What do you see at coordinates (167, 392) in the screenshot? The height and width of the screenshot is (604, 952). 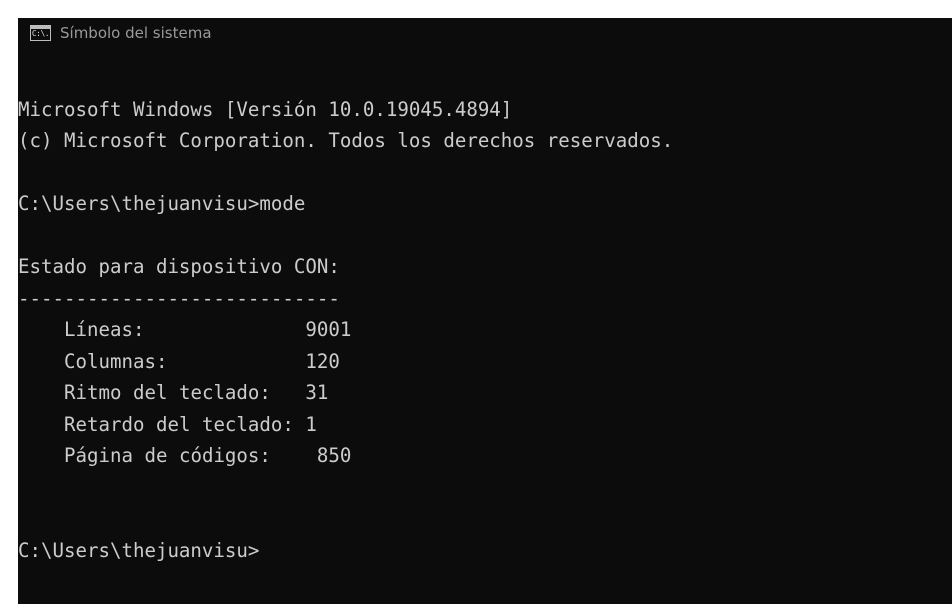 I see `status-label: Ritmo del teclado:` at bounding box center [167, 392].